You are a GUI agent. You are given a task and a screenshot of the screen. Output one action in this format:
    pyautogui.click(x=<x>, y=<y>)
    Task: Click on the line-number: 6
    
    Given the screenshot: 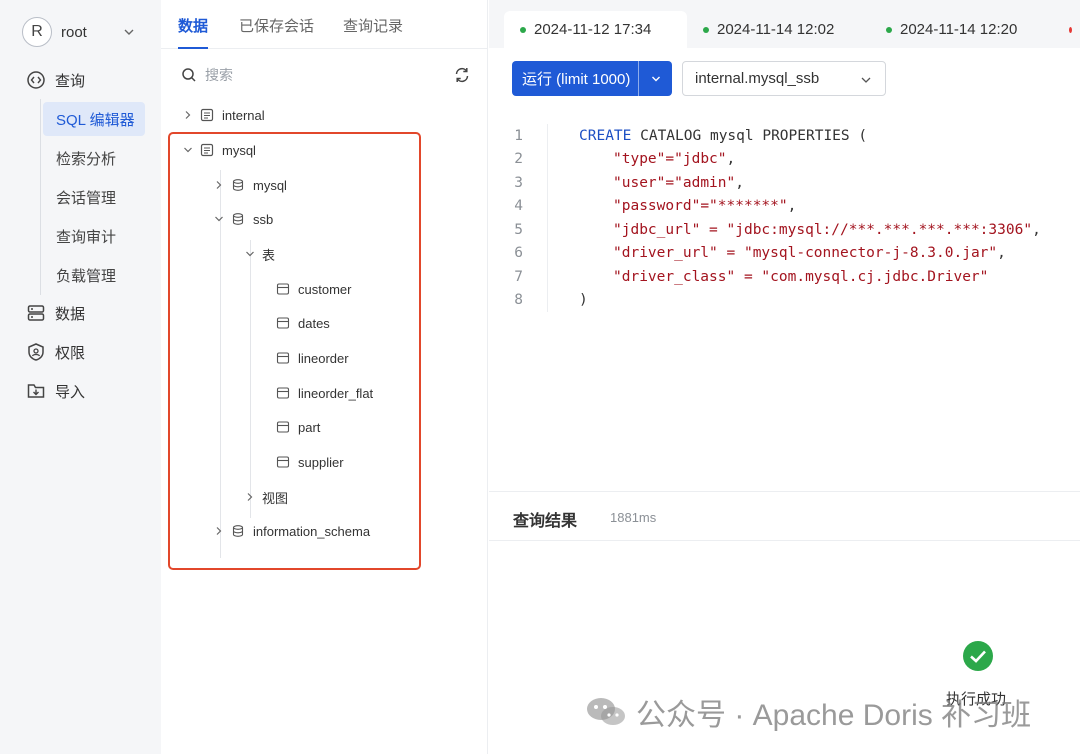 What is the action you would take?
    pyautogui.click(x=518, y=253)
    